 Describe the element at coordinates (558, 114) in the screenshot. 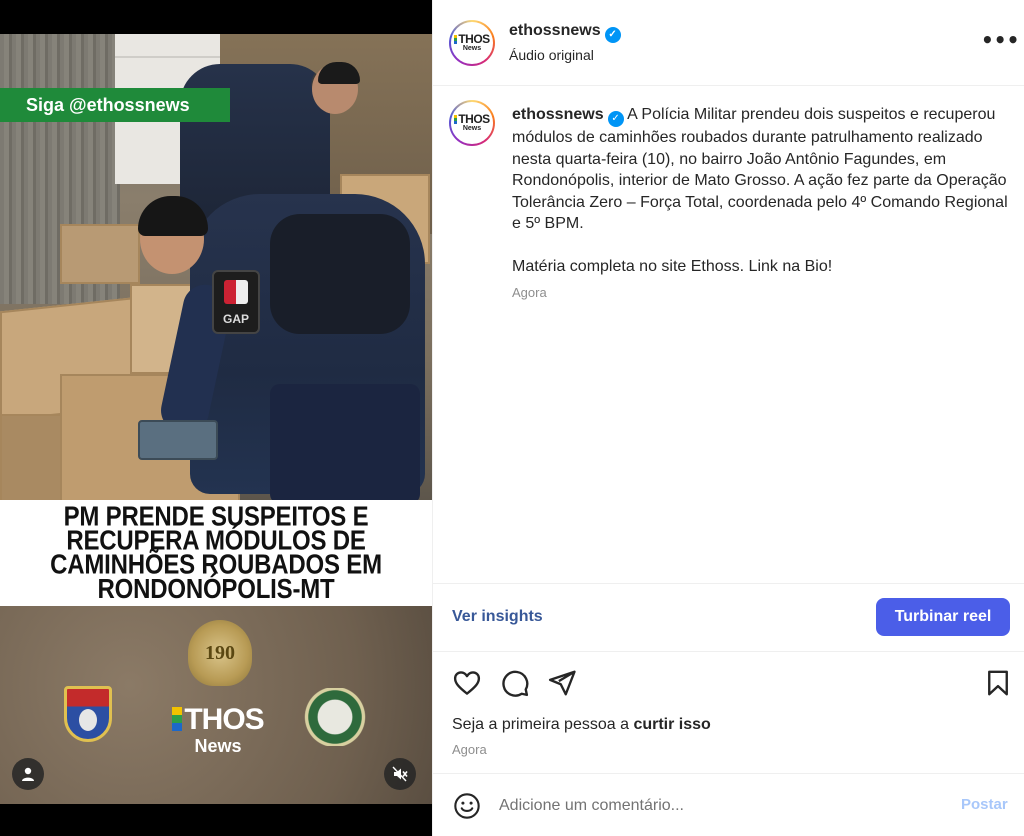

I see `caption-username: ethossnews` at that location.